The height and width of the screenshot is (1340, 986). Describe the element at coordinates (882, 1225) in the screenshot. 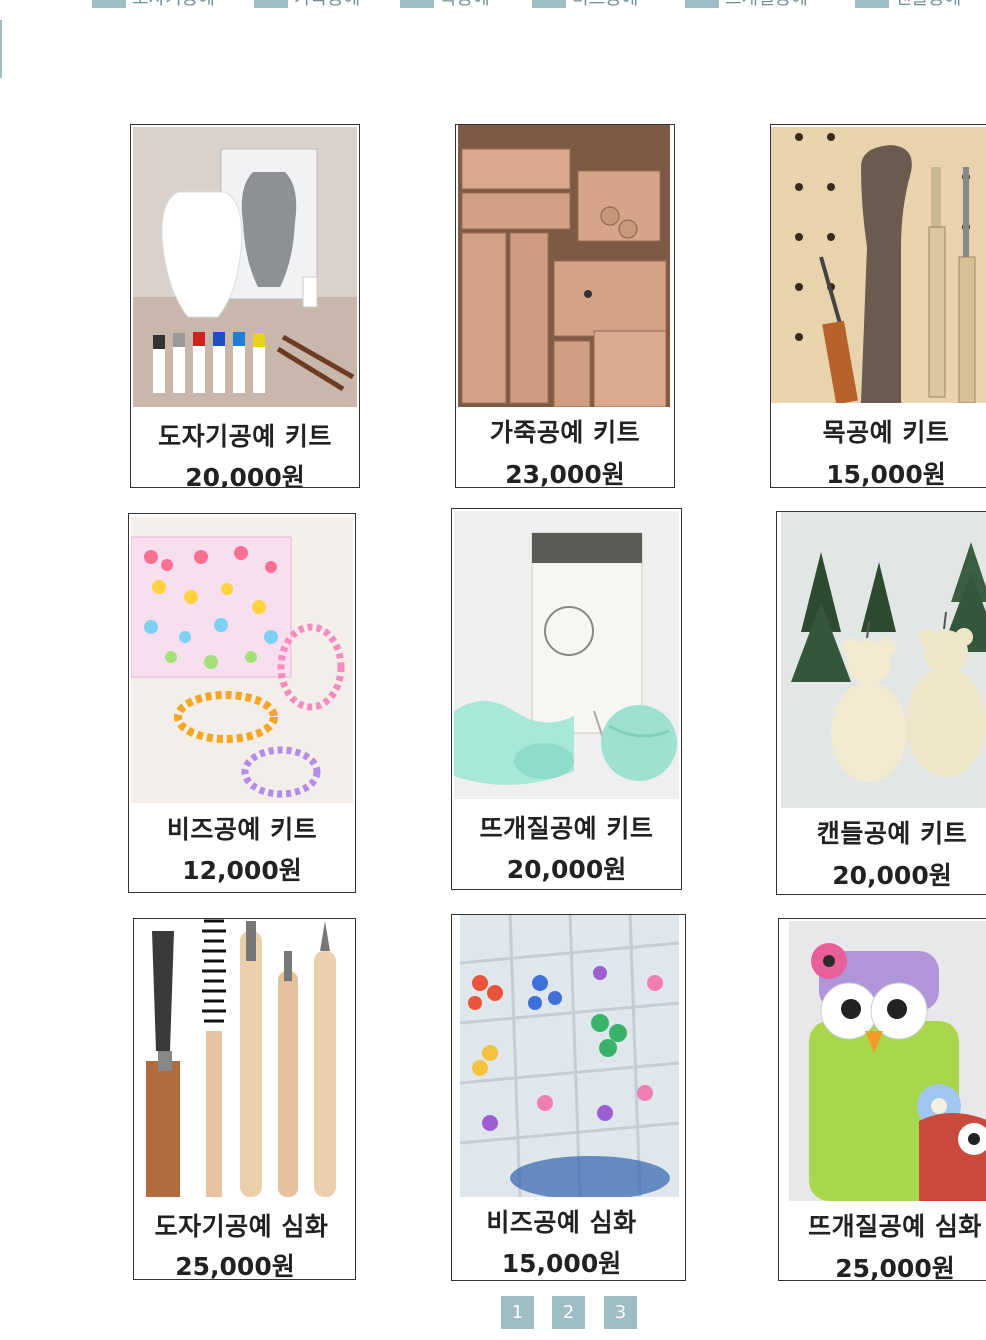

I see `product-name: 뜨개질공예 심화` at that location.